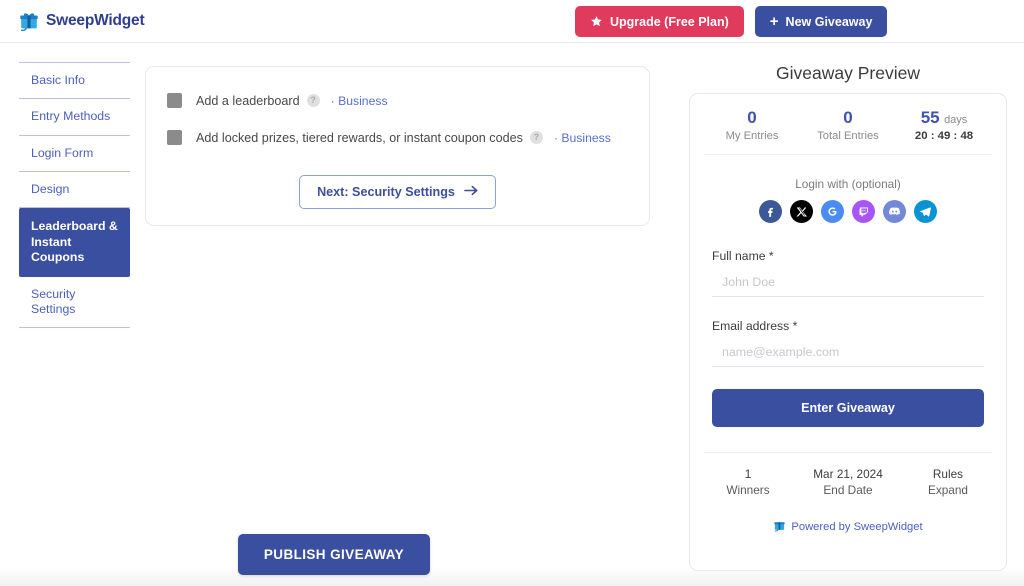 This screenshot has width=1024, height=586. What do you see at coordinates (752, 117) in the screenshot?
I see `my-entries-value: 0` at bounding box center [752, 117].